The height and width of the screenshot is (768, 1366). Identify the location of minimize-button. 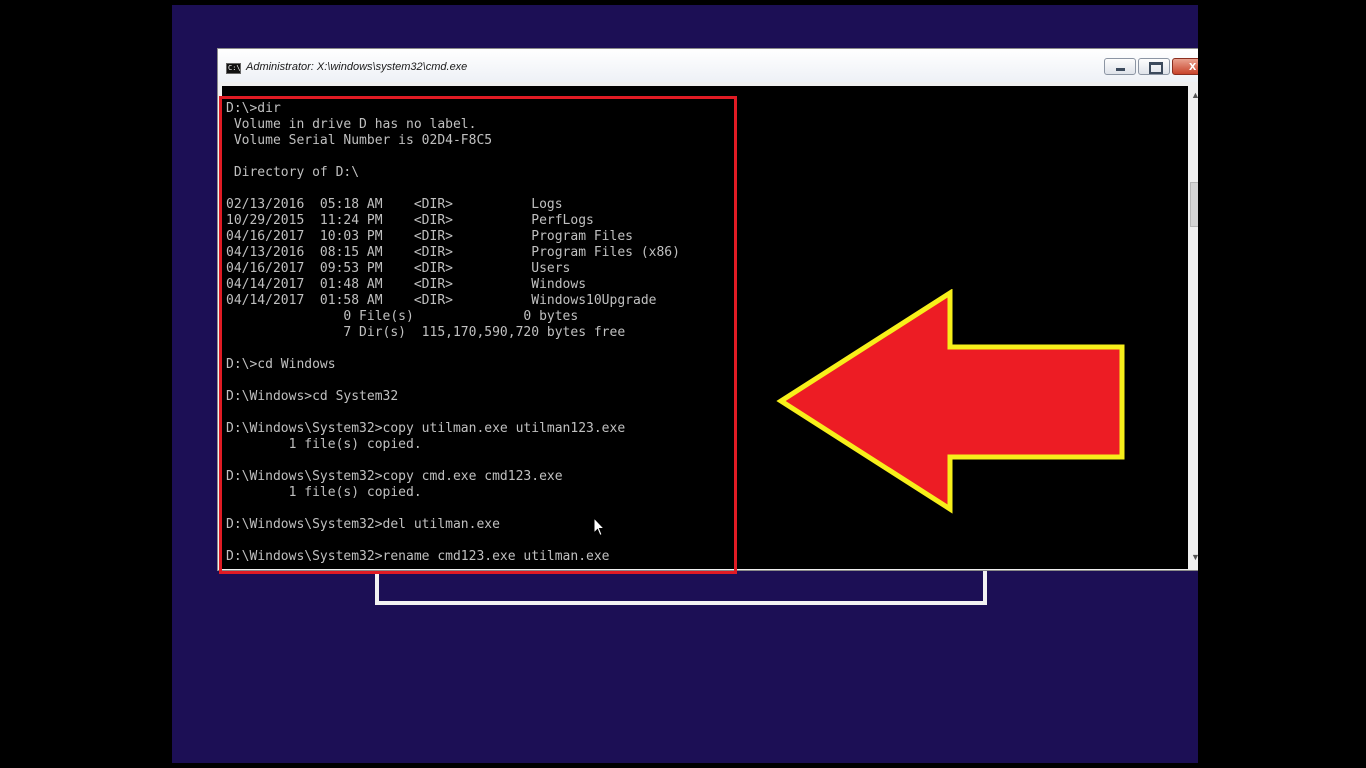
(1120, 66).